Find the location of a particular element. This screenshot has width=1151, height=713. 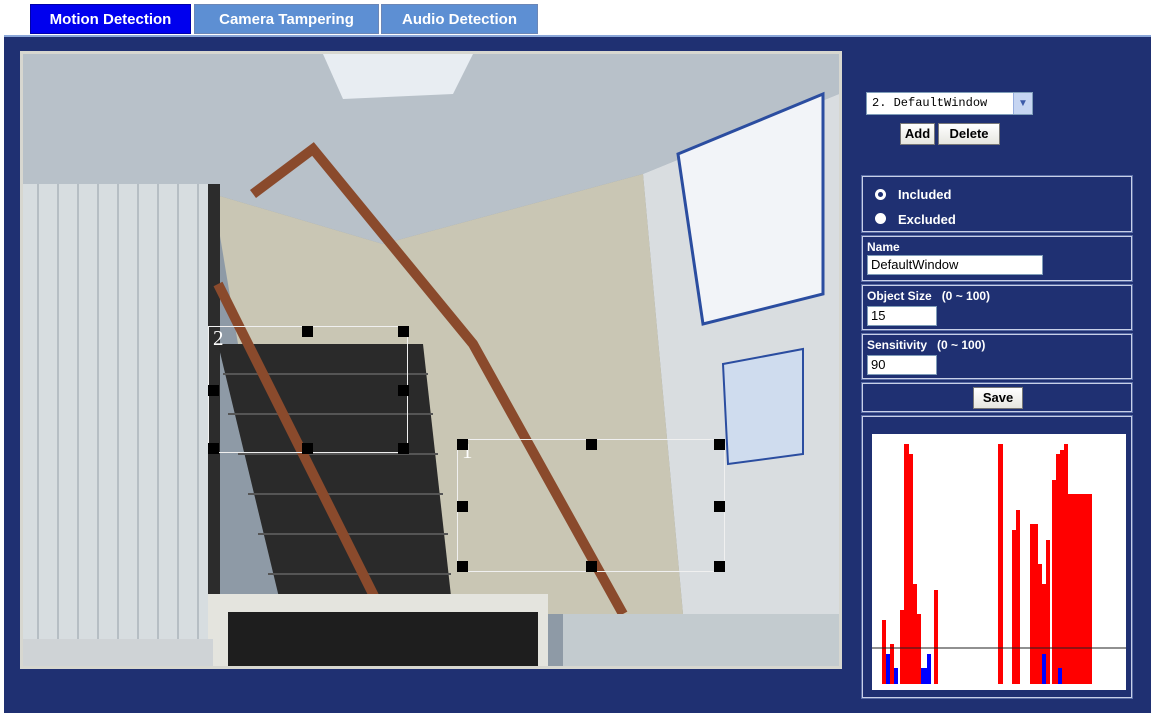

mode-box: Included Excluded is located at coordinates (997, 204).